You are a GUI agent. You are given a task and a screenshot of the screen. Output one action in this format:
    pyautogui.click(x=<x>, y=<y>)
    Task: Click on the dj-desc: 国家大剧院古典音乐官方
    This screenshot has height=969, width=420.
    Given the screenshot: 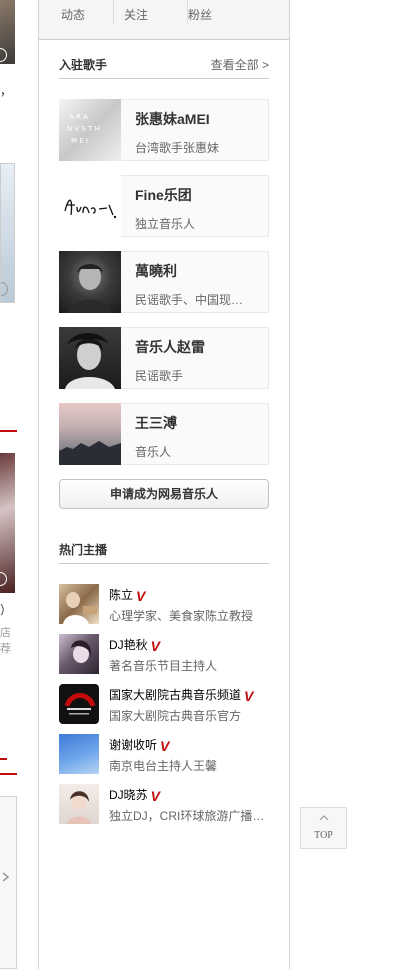 What is the action you would take?
    pyautogui.click(x=175, y=716)
    